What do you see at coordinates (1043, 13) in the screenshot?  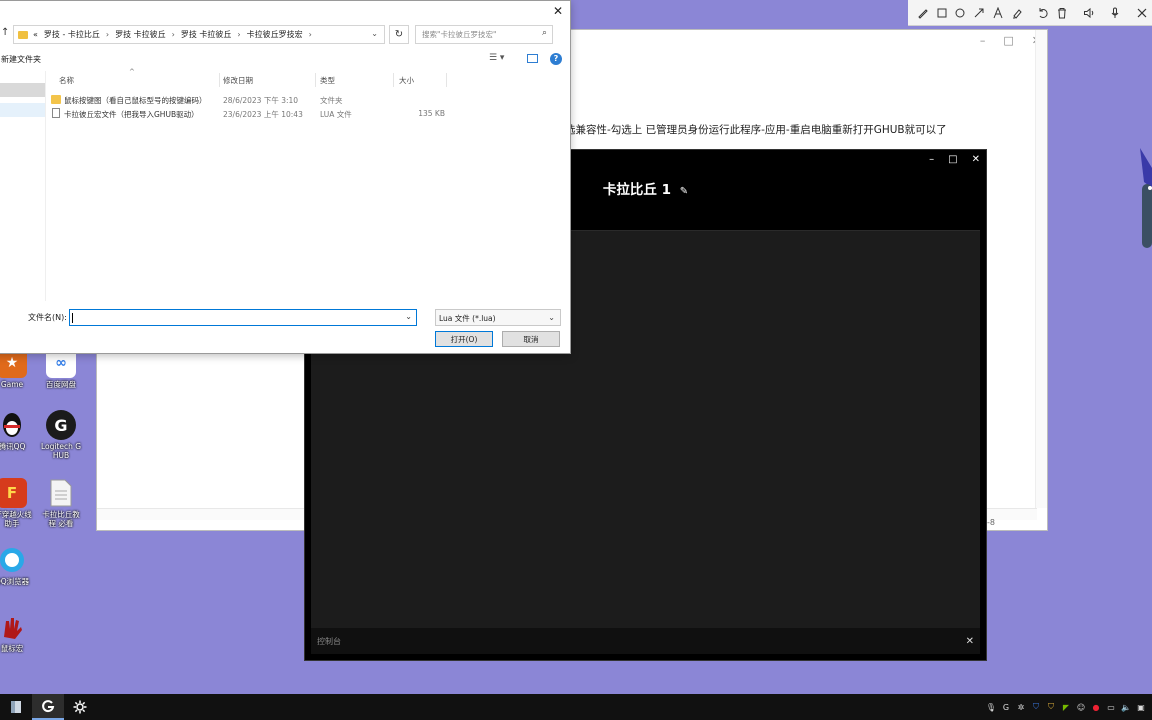 I see `undo-icon` at bounding box center [1043, 13].